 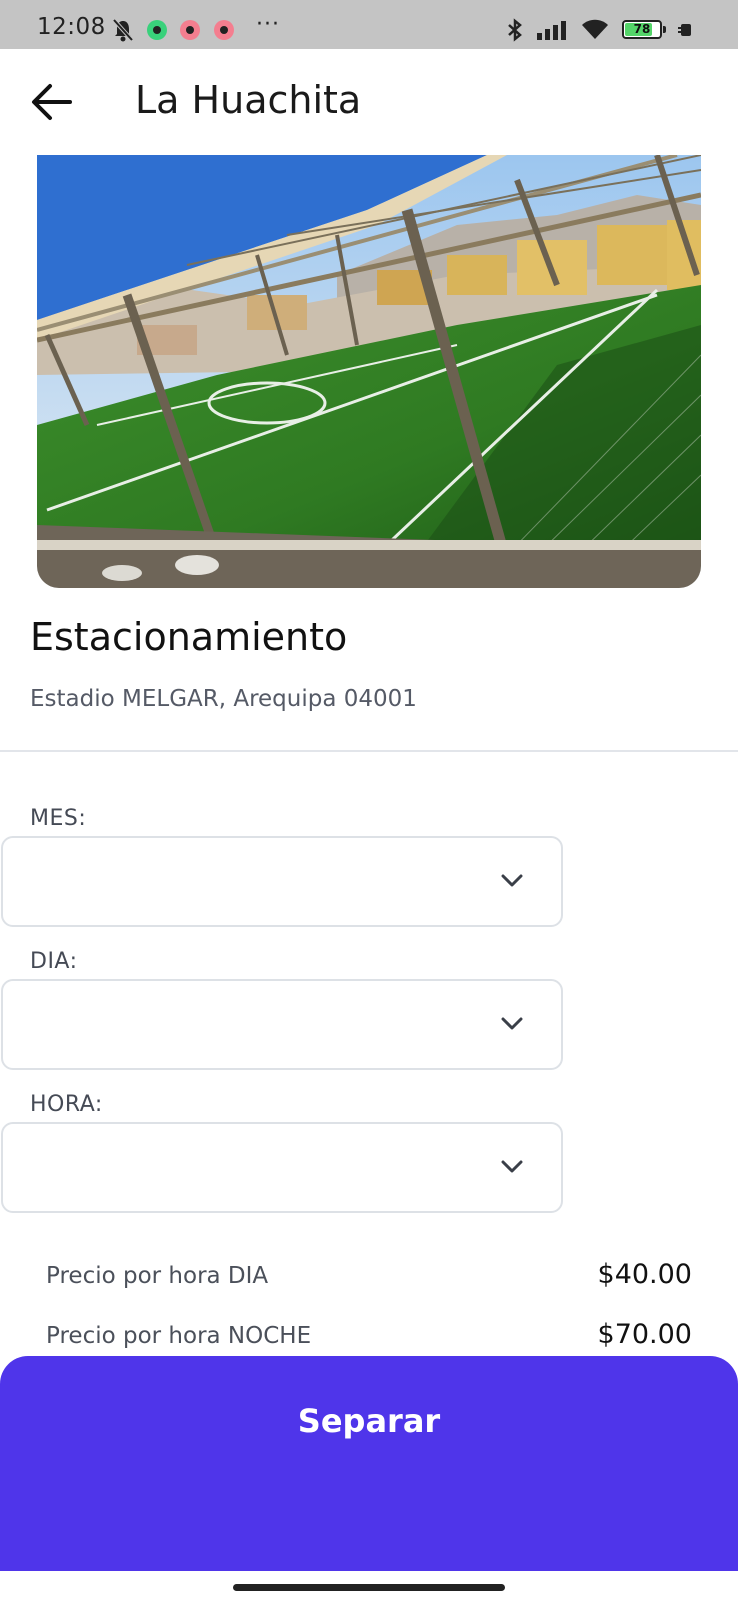 I want to click on status-bar: 12:08 ··· 78, so click(x=369, y=24).